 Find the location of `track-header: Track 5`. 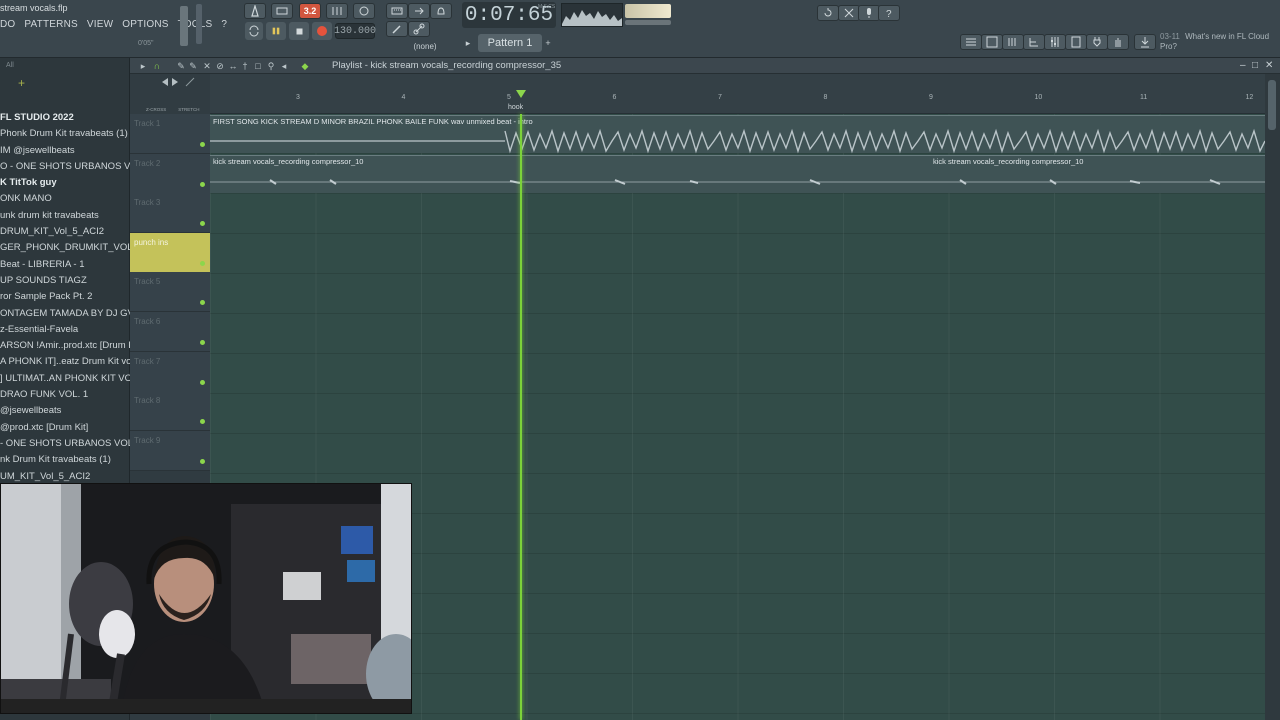

track-header: Track 5 is located at coordinates (170, 292).